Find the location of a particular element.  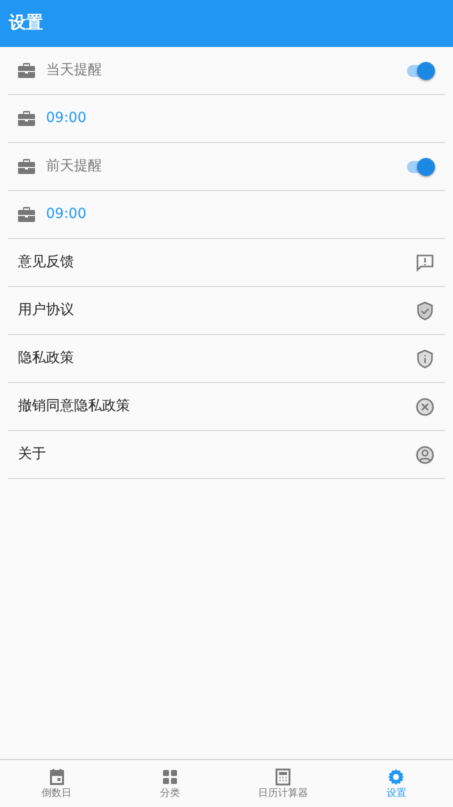

shield-check-icon is located at coordinates (425, 310).